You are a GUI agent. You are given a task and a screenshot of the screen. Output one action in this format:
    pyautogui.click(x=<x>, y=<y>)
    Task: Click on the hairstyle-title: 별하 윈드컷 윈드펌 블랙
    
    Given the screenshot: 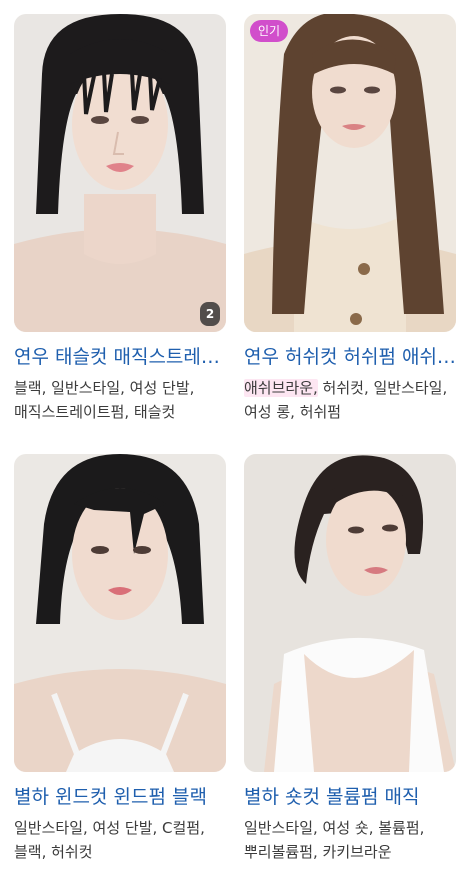 What is the action you would take?
    pyautogui.click(x=120, y=797)
    